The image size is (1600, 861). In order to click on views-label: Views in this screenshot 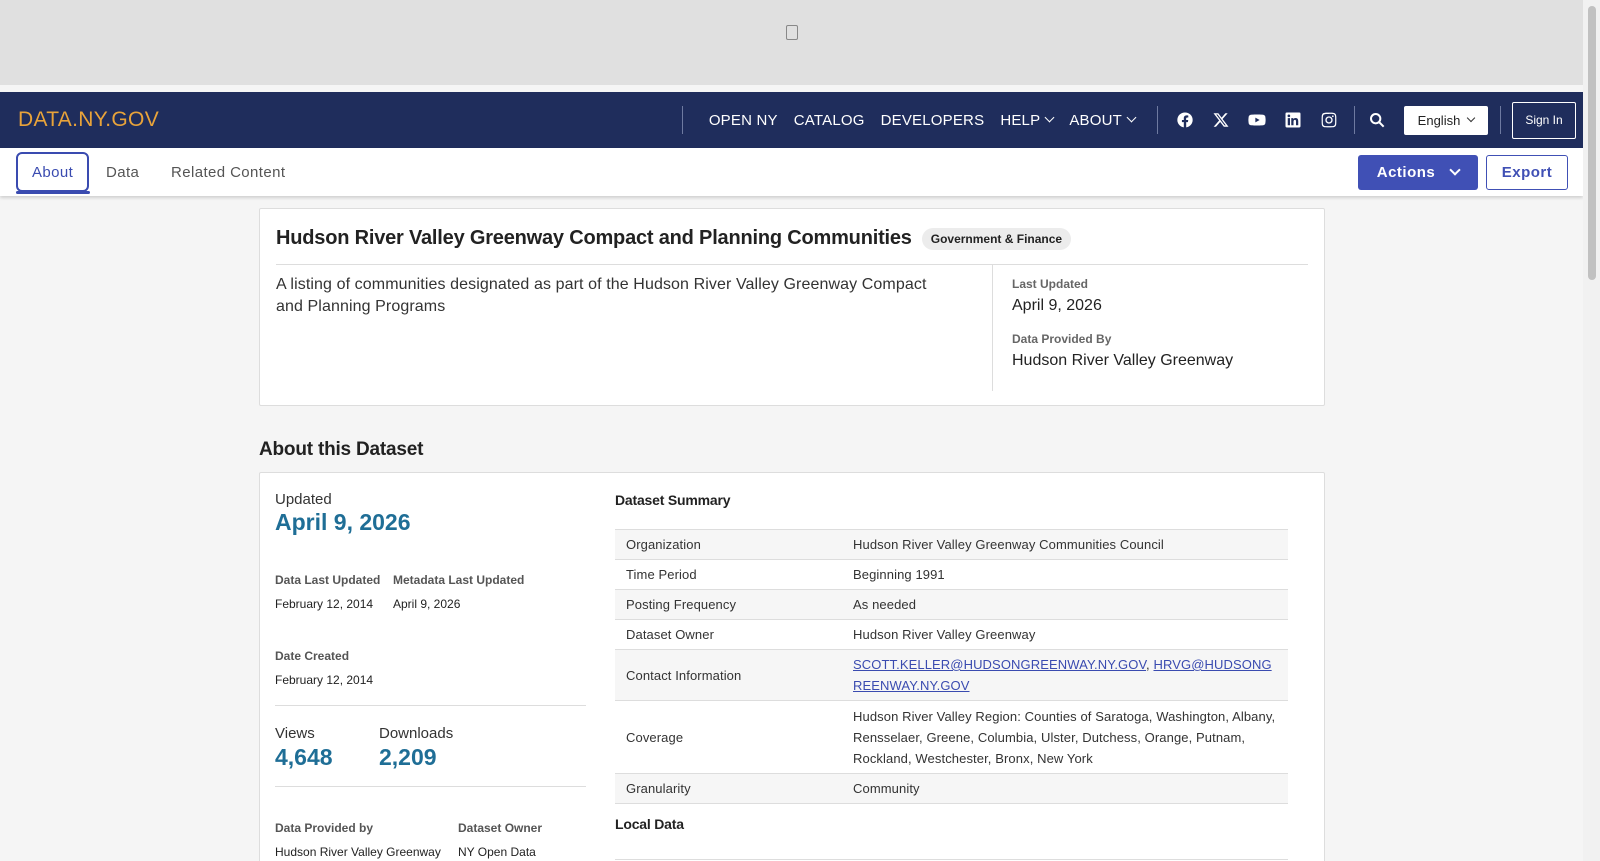, I will do `click(295, 733)`.